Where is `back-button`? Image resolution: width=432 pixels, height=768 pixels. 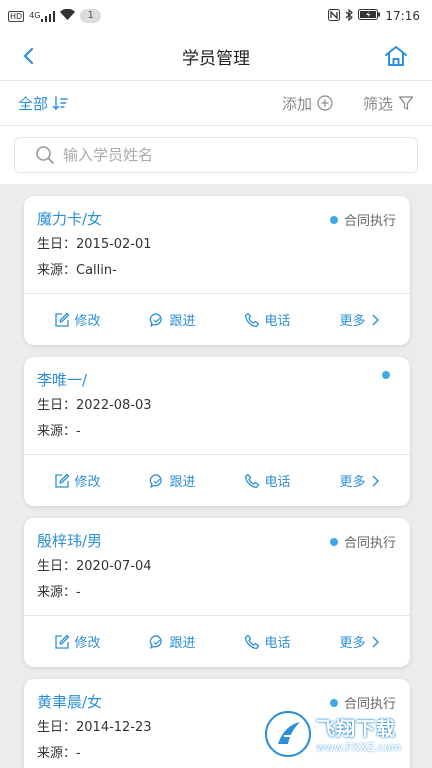
back-button is located at coordinates (28, 56).